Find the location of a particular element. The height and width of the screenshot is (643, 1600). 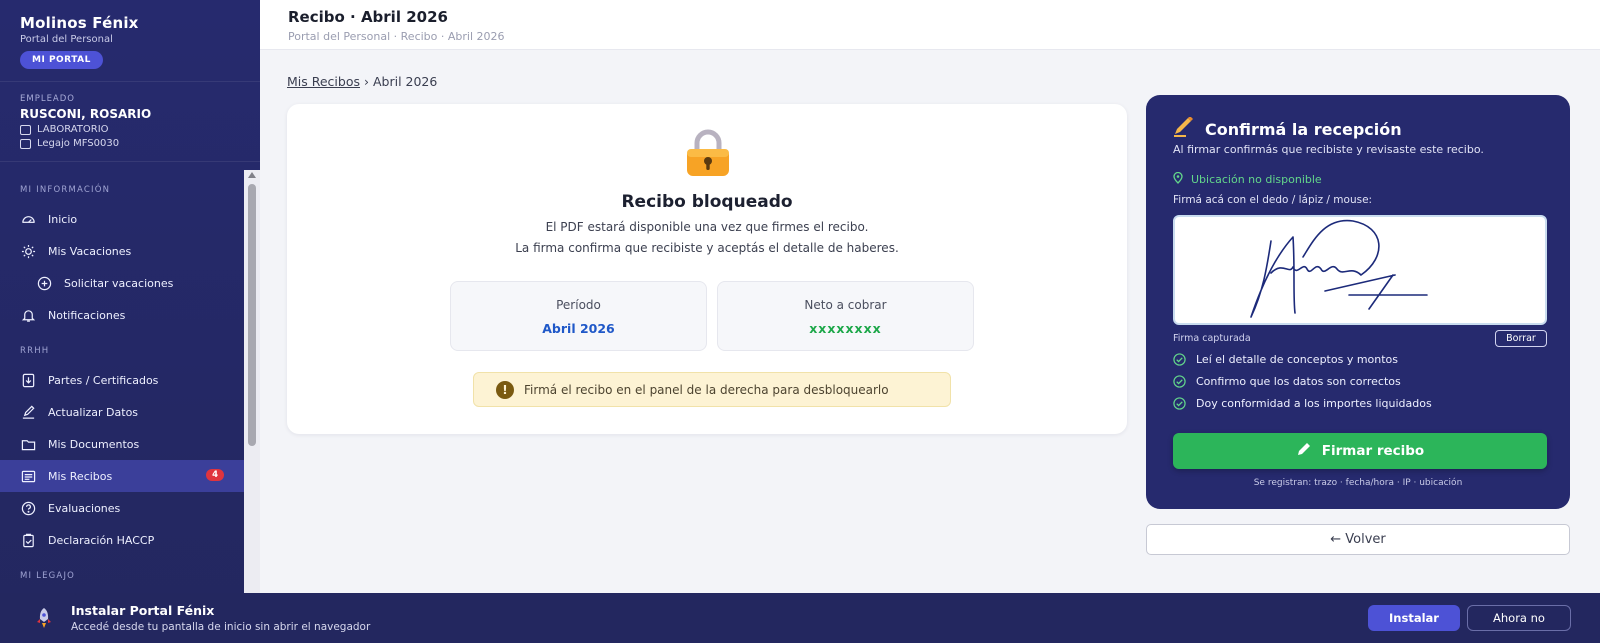

question-circle-icon is located at coordinates (28, 508).